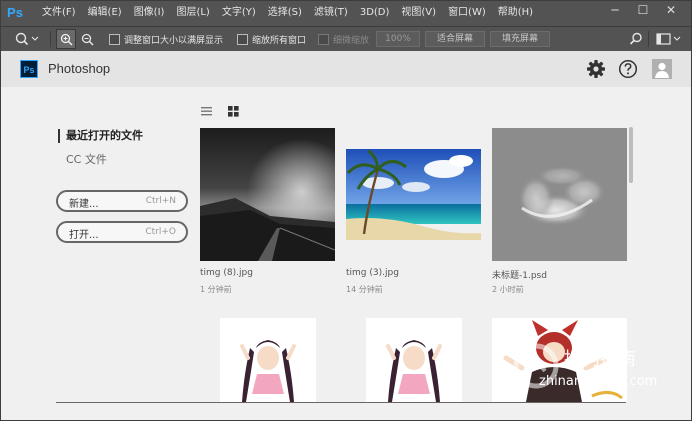  Describe the element at coordinates (398, 39) in the screenshot. I see `zoom-100-button: 100%` at that location.